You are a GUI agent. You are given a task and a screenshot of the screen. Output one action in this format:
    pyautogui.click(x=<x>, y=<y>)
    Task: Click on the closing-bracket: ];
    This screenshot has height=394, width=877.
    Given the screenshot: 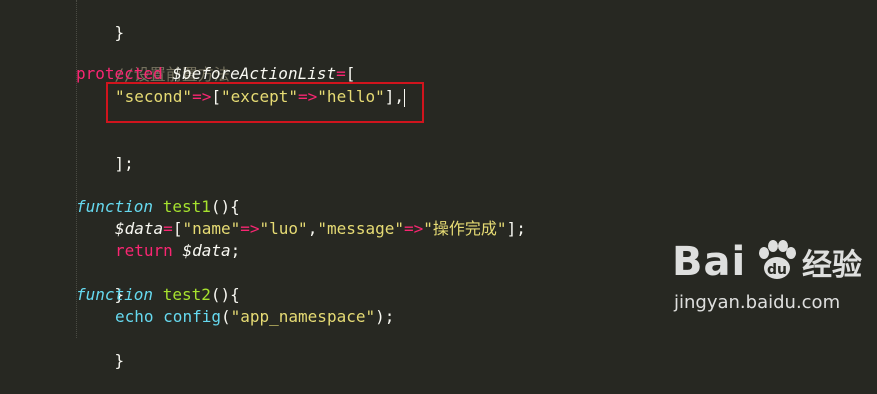 What is the action you would take?
    pyautogui.click(x=124, y=163)
    